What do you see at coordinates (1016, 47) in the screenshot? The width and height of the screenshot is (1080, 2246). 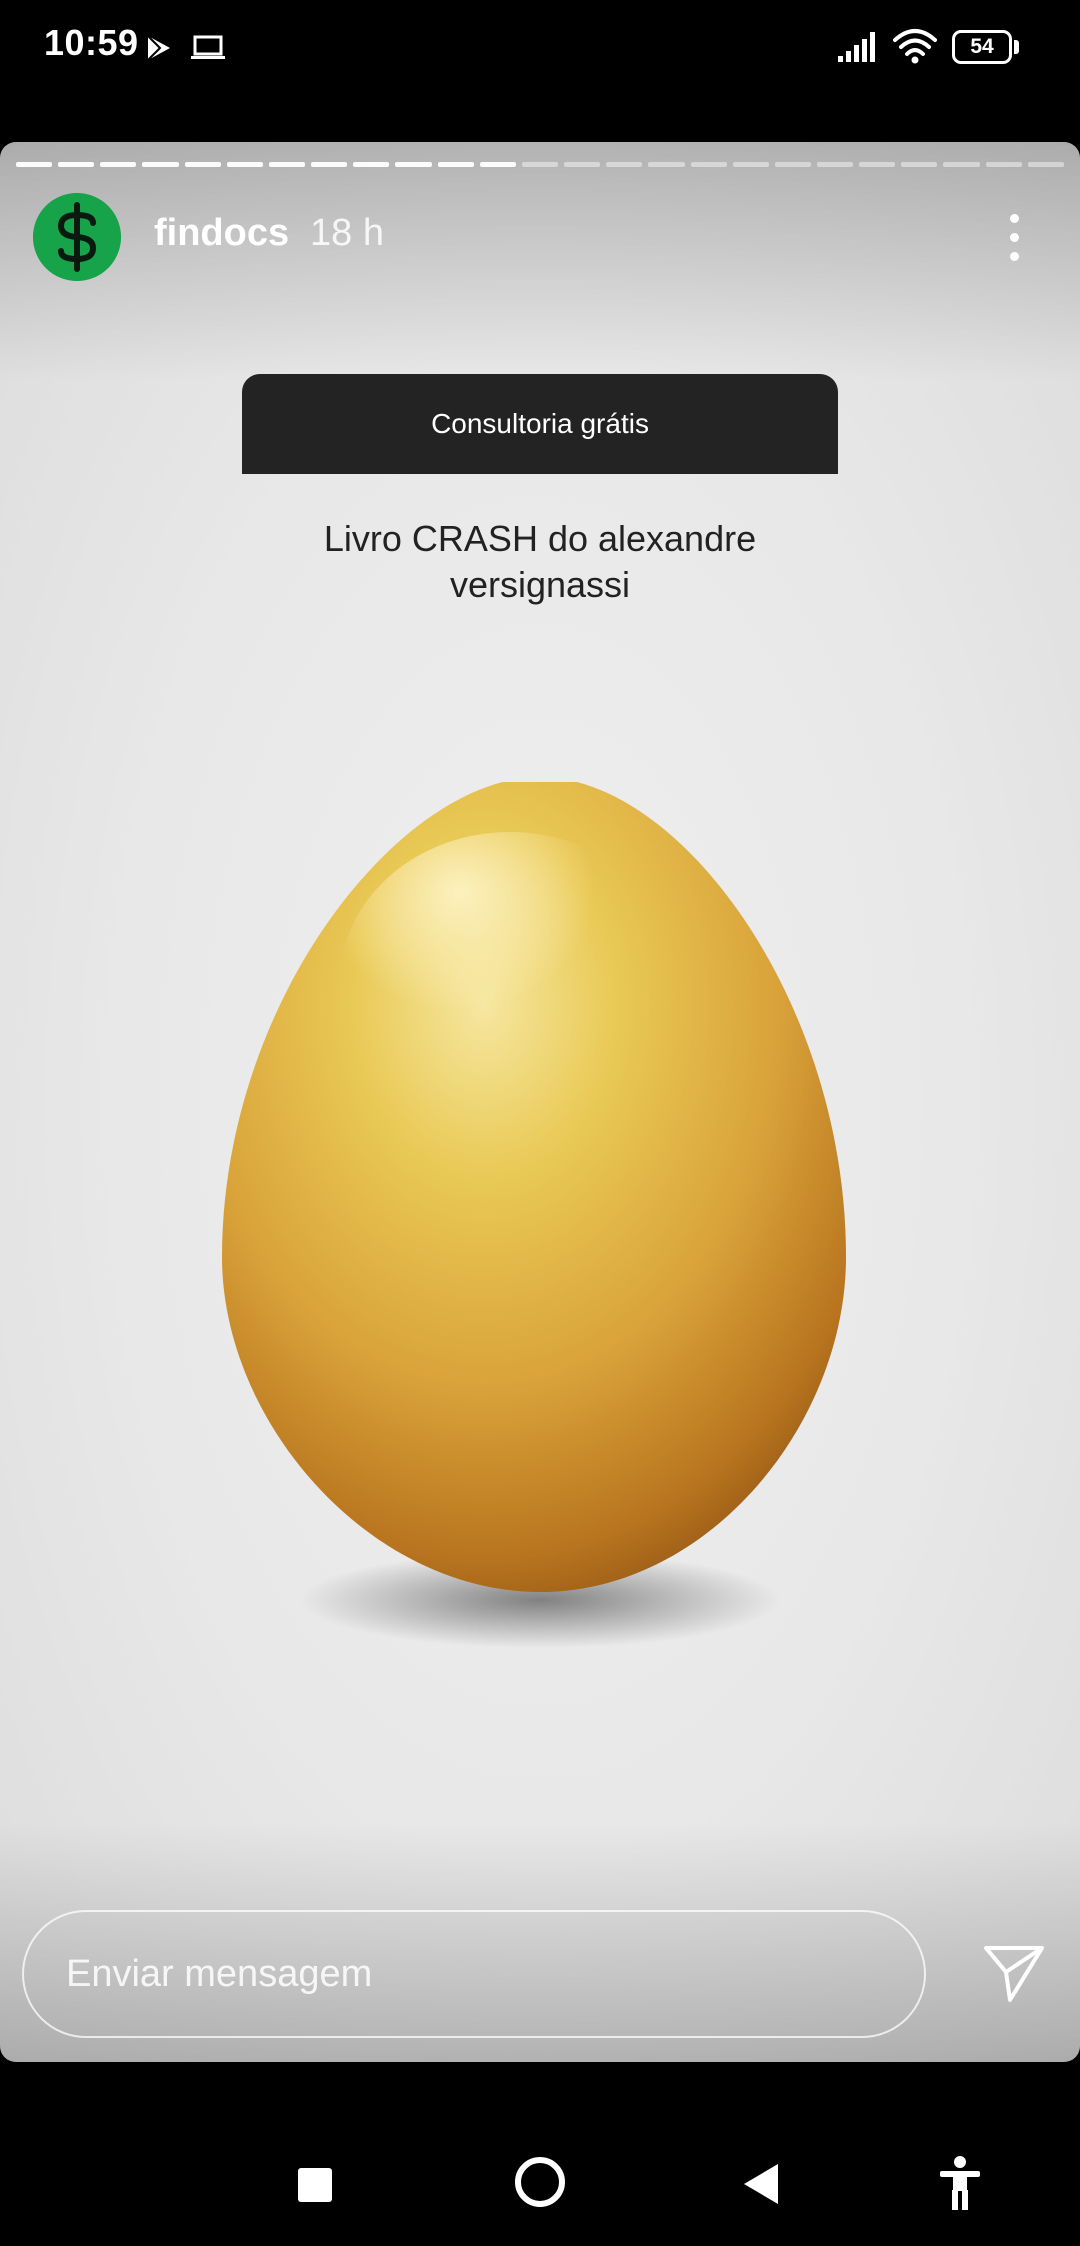 I see `battery-tip` at bounding box center [1016, 47].